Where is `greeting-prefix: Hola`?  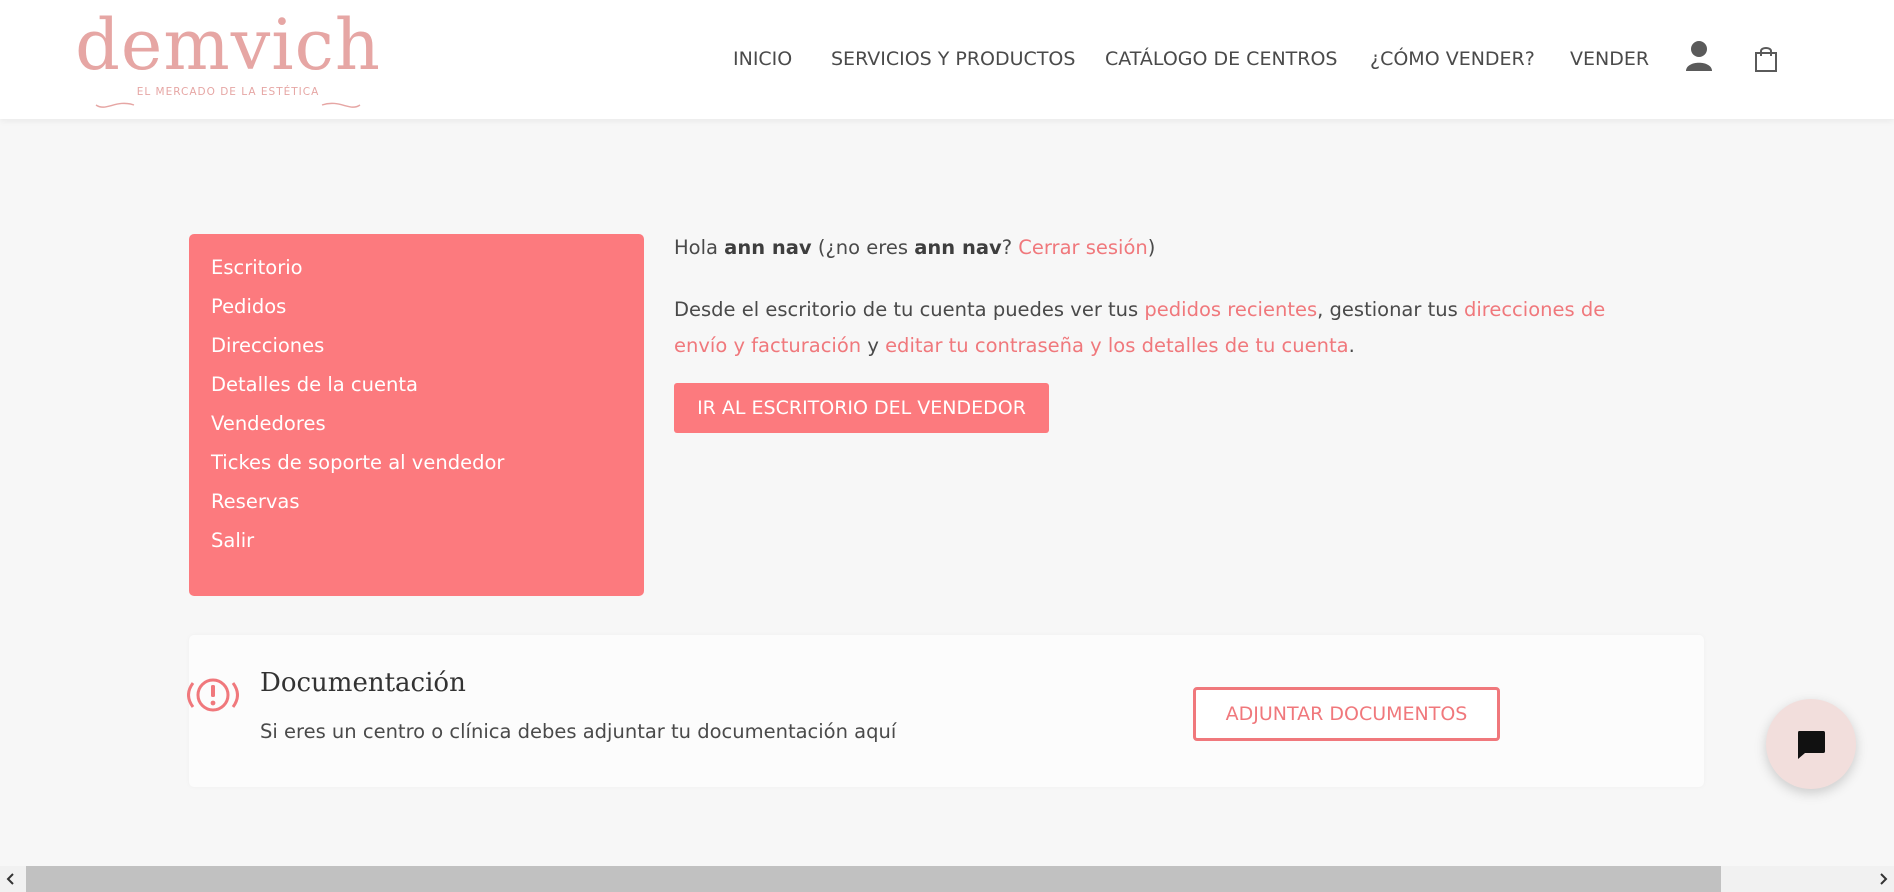 greeting-prefix: Hola is located at coordinates (699, 247).